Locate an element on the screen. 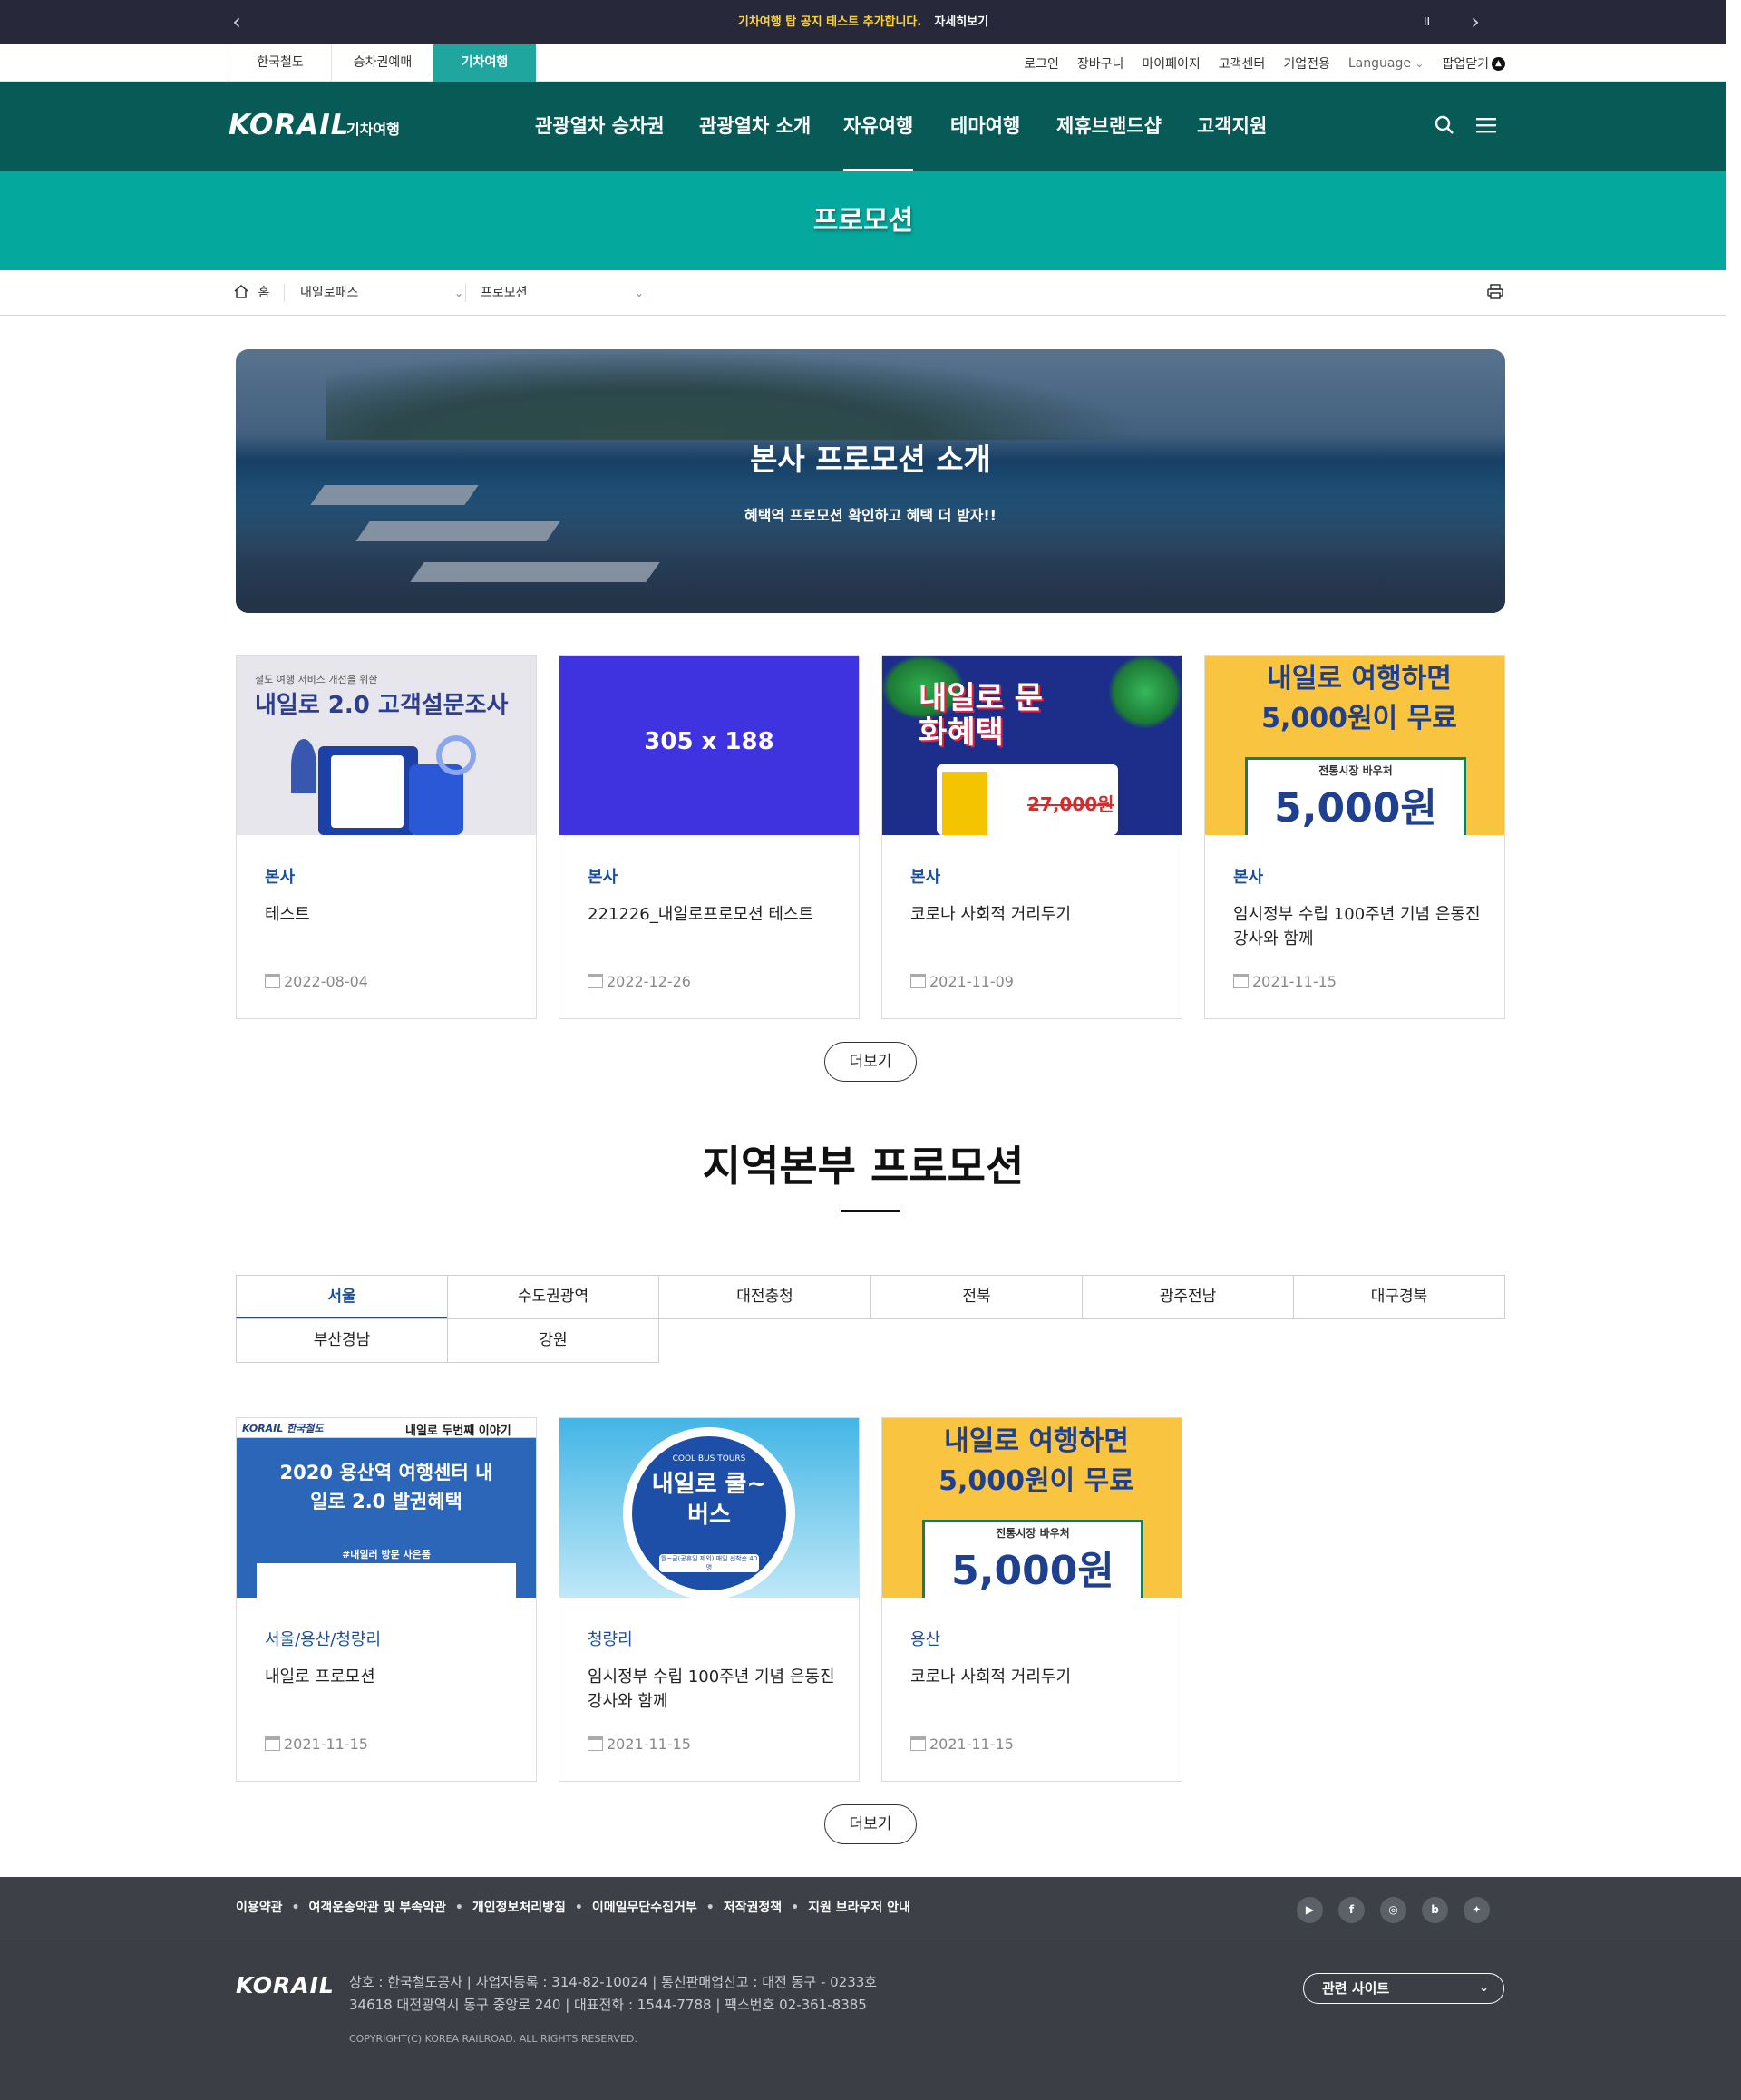 This screenshot has width=1741, height=2100. notice-more-link: 자세히보기 is located at coordinates (961, 22).